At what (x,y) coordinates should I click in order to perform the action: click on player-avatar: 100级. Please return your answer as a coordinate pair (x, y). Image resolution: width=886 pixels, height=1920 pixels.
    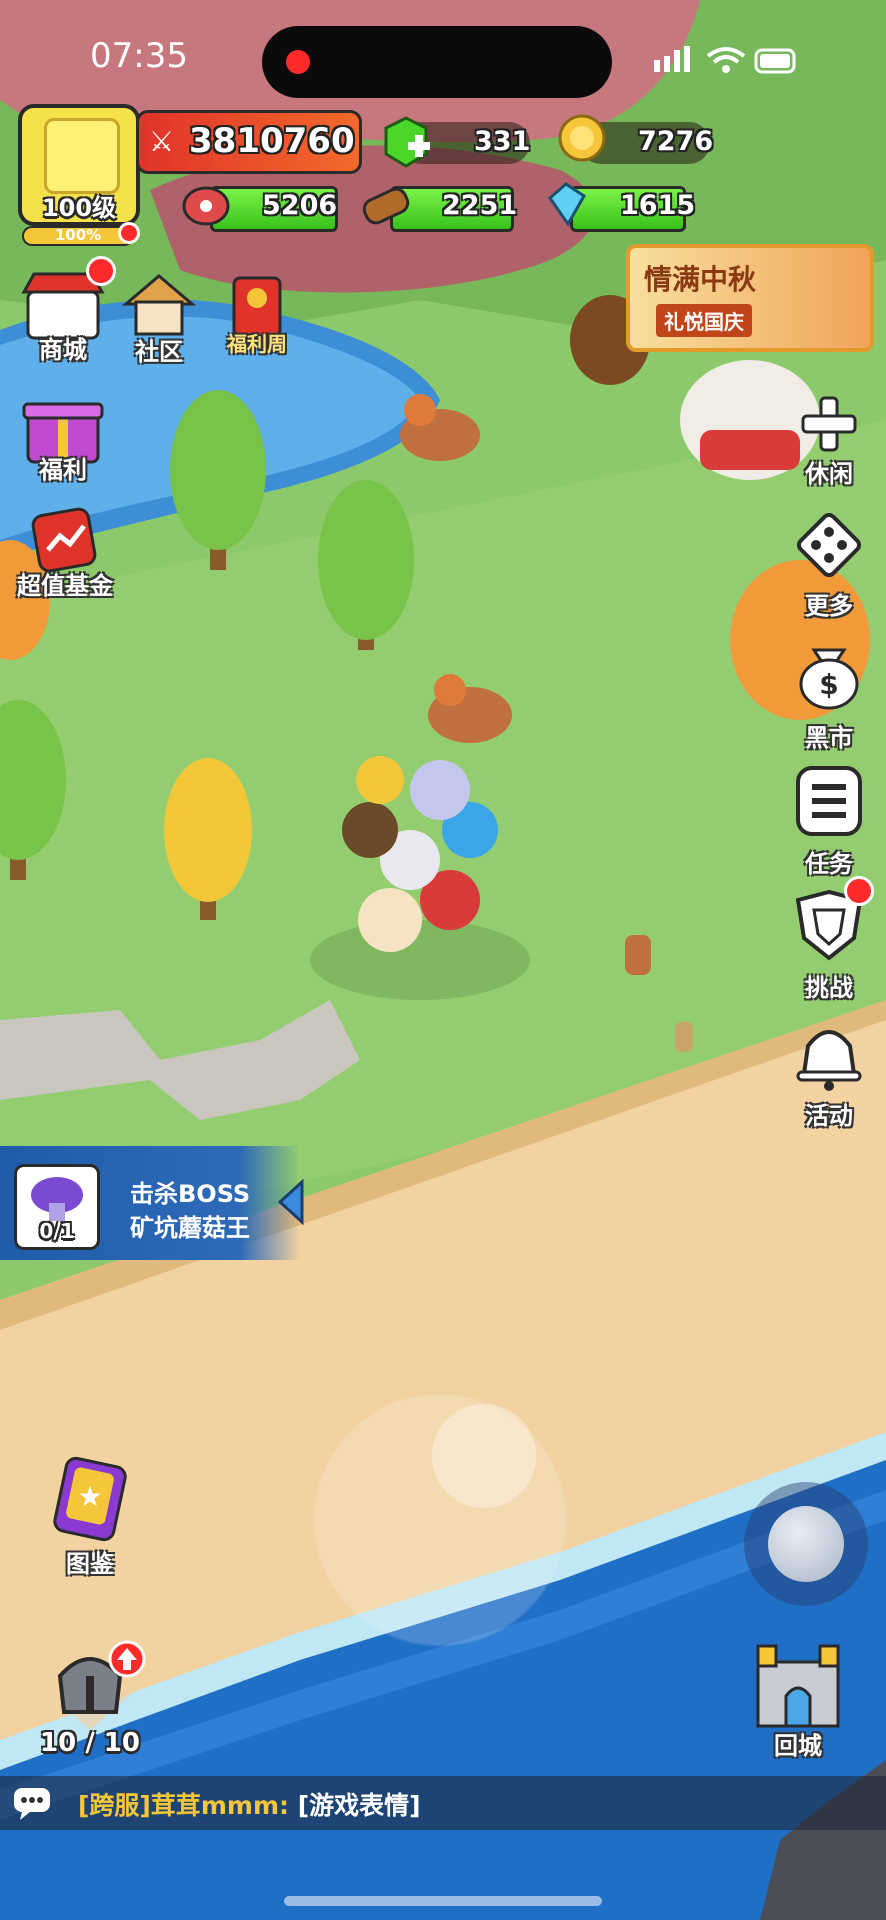
    Looking at the image, I should click on (79, 165).